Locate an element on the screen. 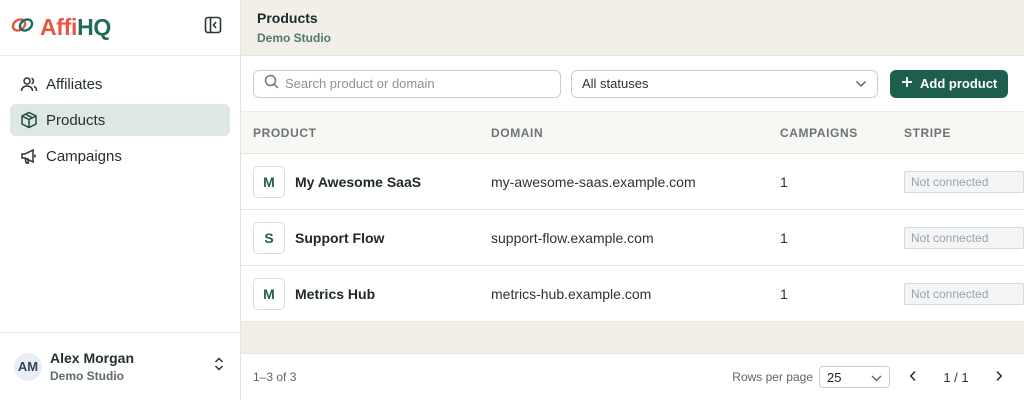 The height and width of the screenshot is (400, 1024). rows-per-page-value: 25 is located at coordinates (834, 377).